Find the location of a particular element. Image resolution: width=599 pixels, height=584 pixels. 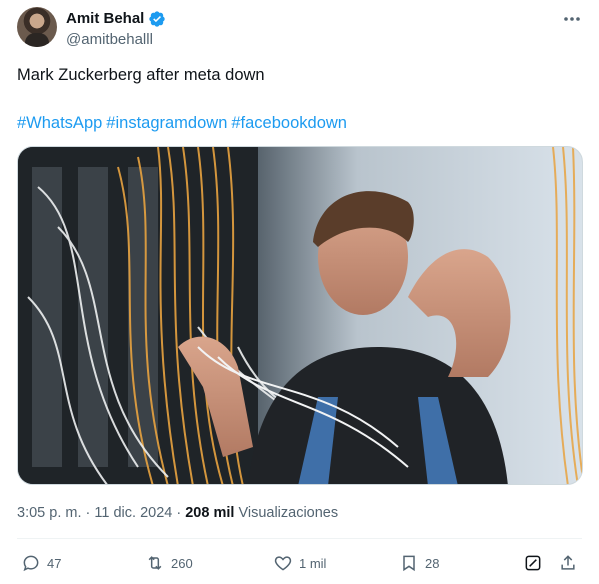

verified-badge-icon is located at coordinates (157, 19).